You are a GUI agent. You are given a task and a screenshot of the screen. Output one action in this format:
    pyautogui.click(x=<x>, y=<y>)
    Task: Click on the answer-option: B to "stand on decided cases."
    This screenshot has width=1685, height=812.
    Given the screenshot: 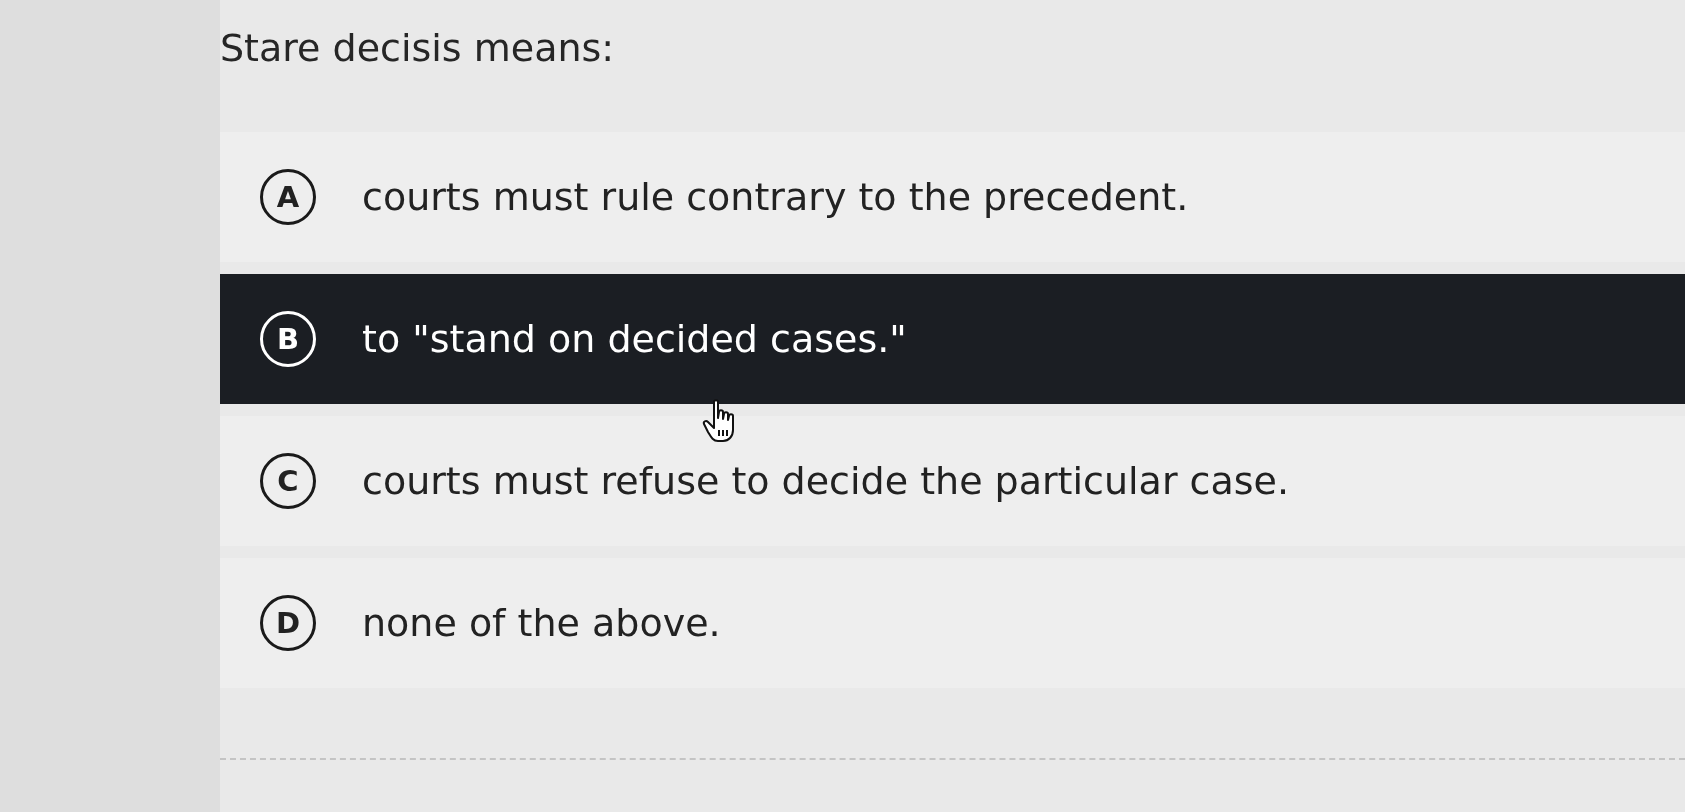 What is the action you would take?
    pyautogui.click(x=952, y=339)
    